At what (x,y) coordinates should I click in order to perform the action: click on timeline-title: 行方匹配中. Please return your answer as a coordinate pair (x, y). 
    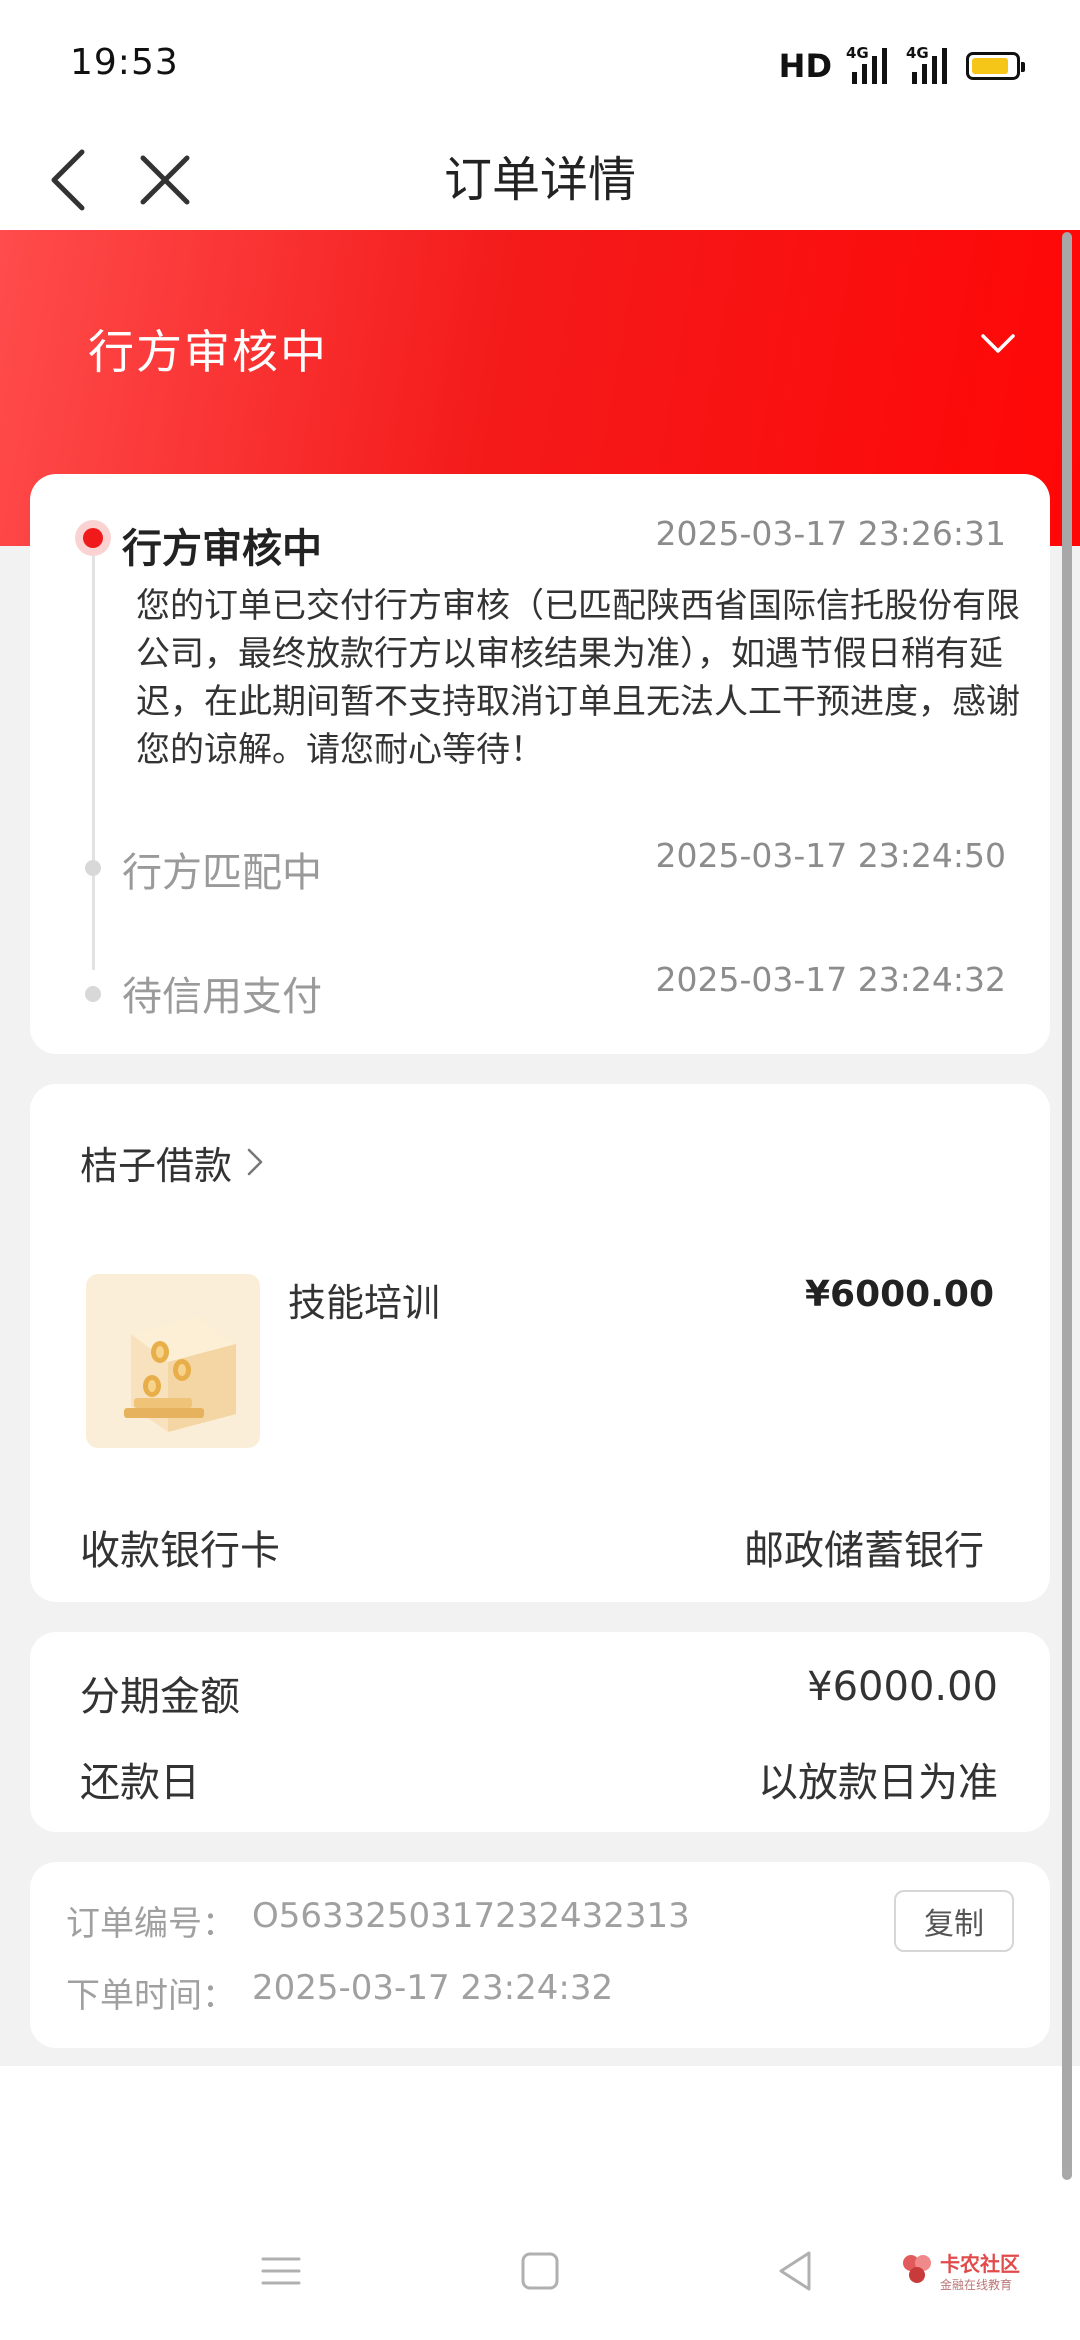
    Looking at the image, I should click on (222, 873).